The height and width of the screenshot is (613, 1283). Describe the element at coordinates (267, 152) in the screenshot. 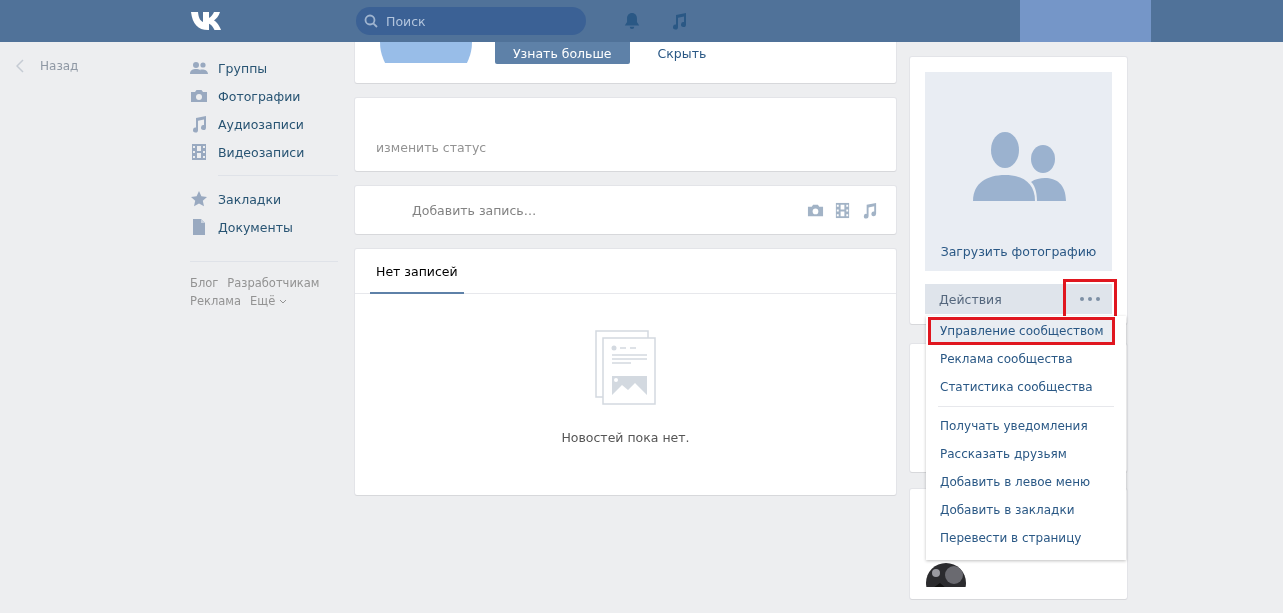

I see `sidebar-item: Видеозаписи` at that location.